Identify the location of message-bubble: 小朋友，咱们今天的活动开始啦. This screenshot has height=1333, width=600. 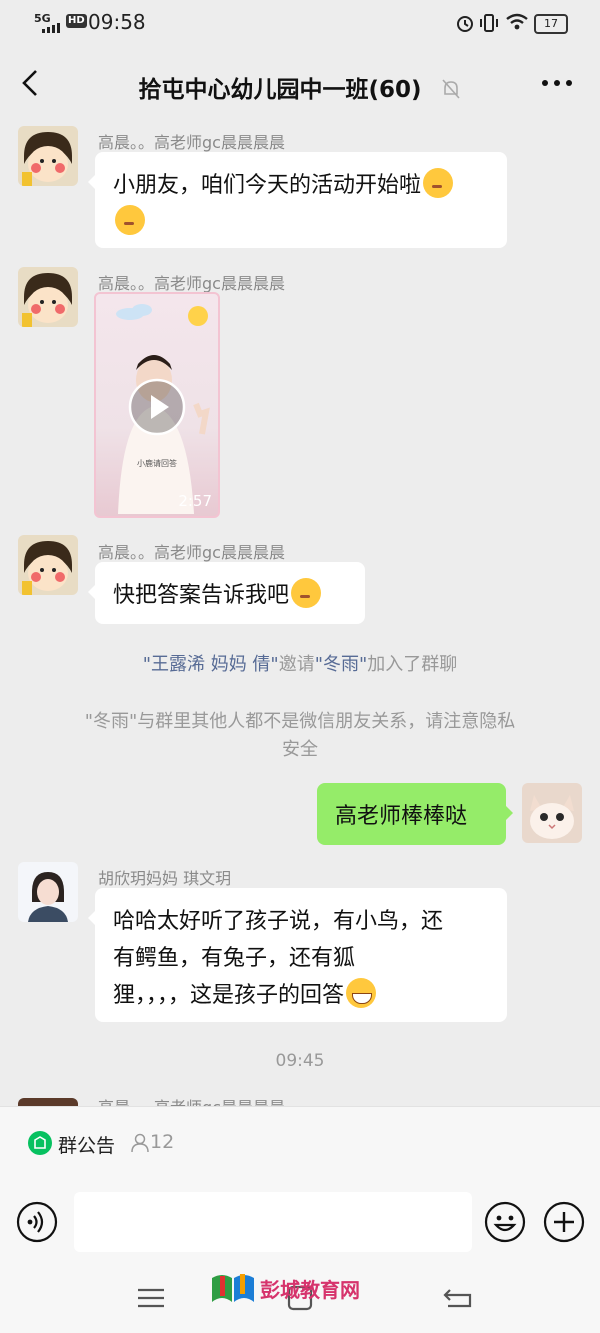
(297, 200).